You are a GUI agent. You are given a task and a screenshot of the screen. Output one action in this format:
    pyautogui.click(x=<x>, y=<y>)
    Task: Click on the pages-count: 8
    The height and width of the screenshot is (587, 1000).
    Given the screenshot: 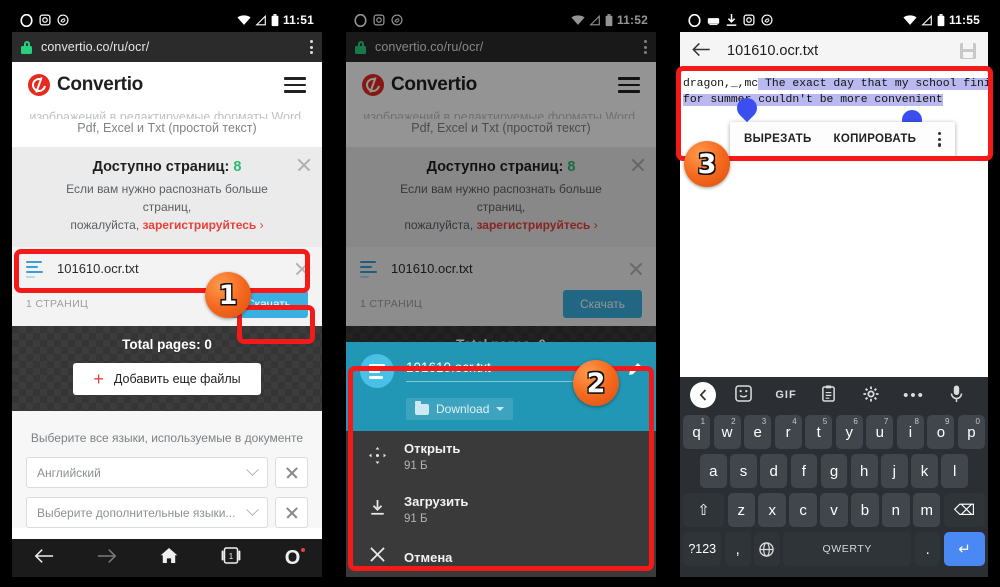 What is the action you would take?
    pyautogui.click(x=571, y=167)
    